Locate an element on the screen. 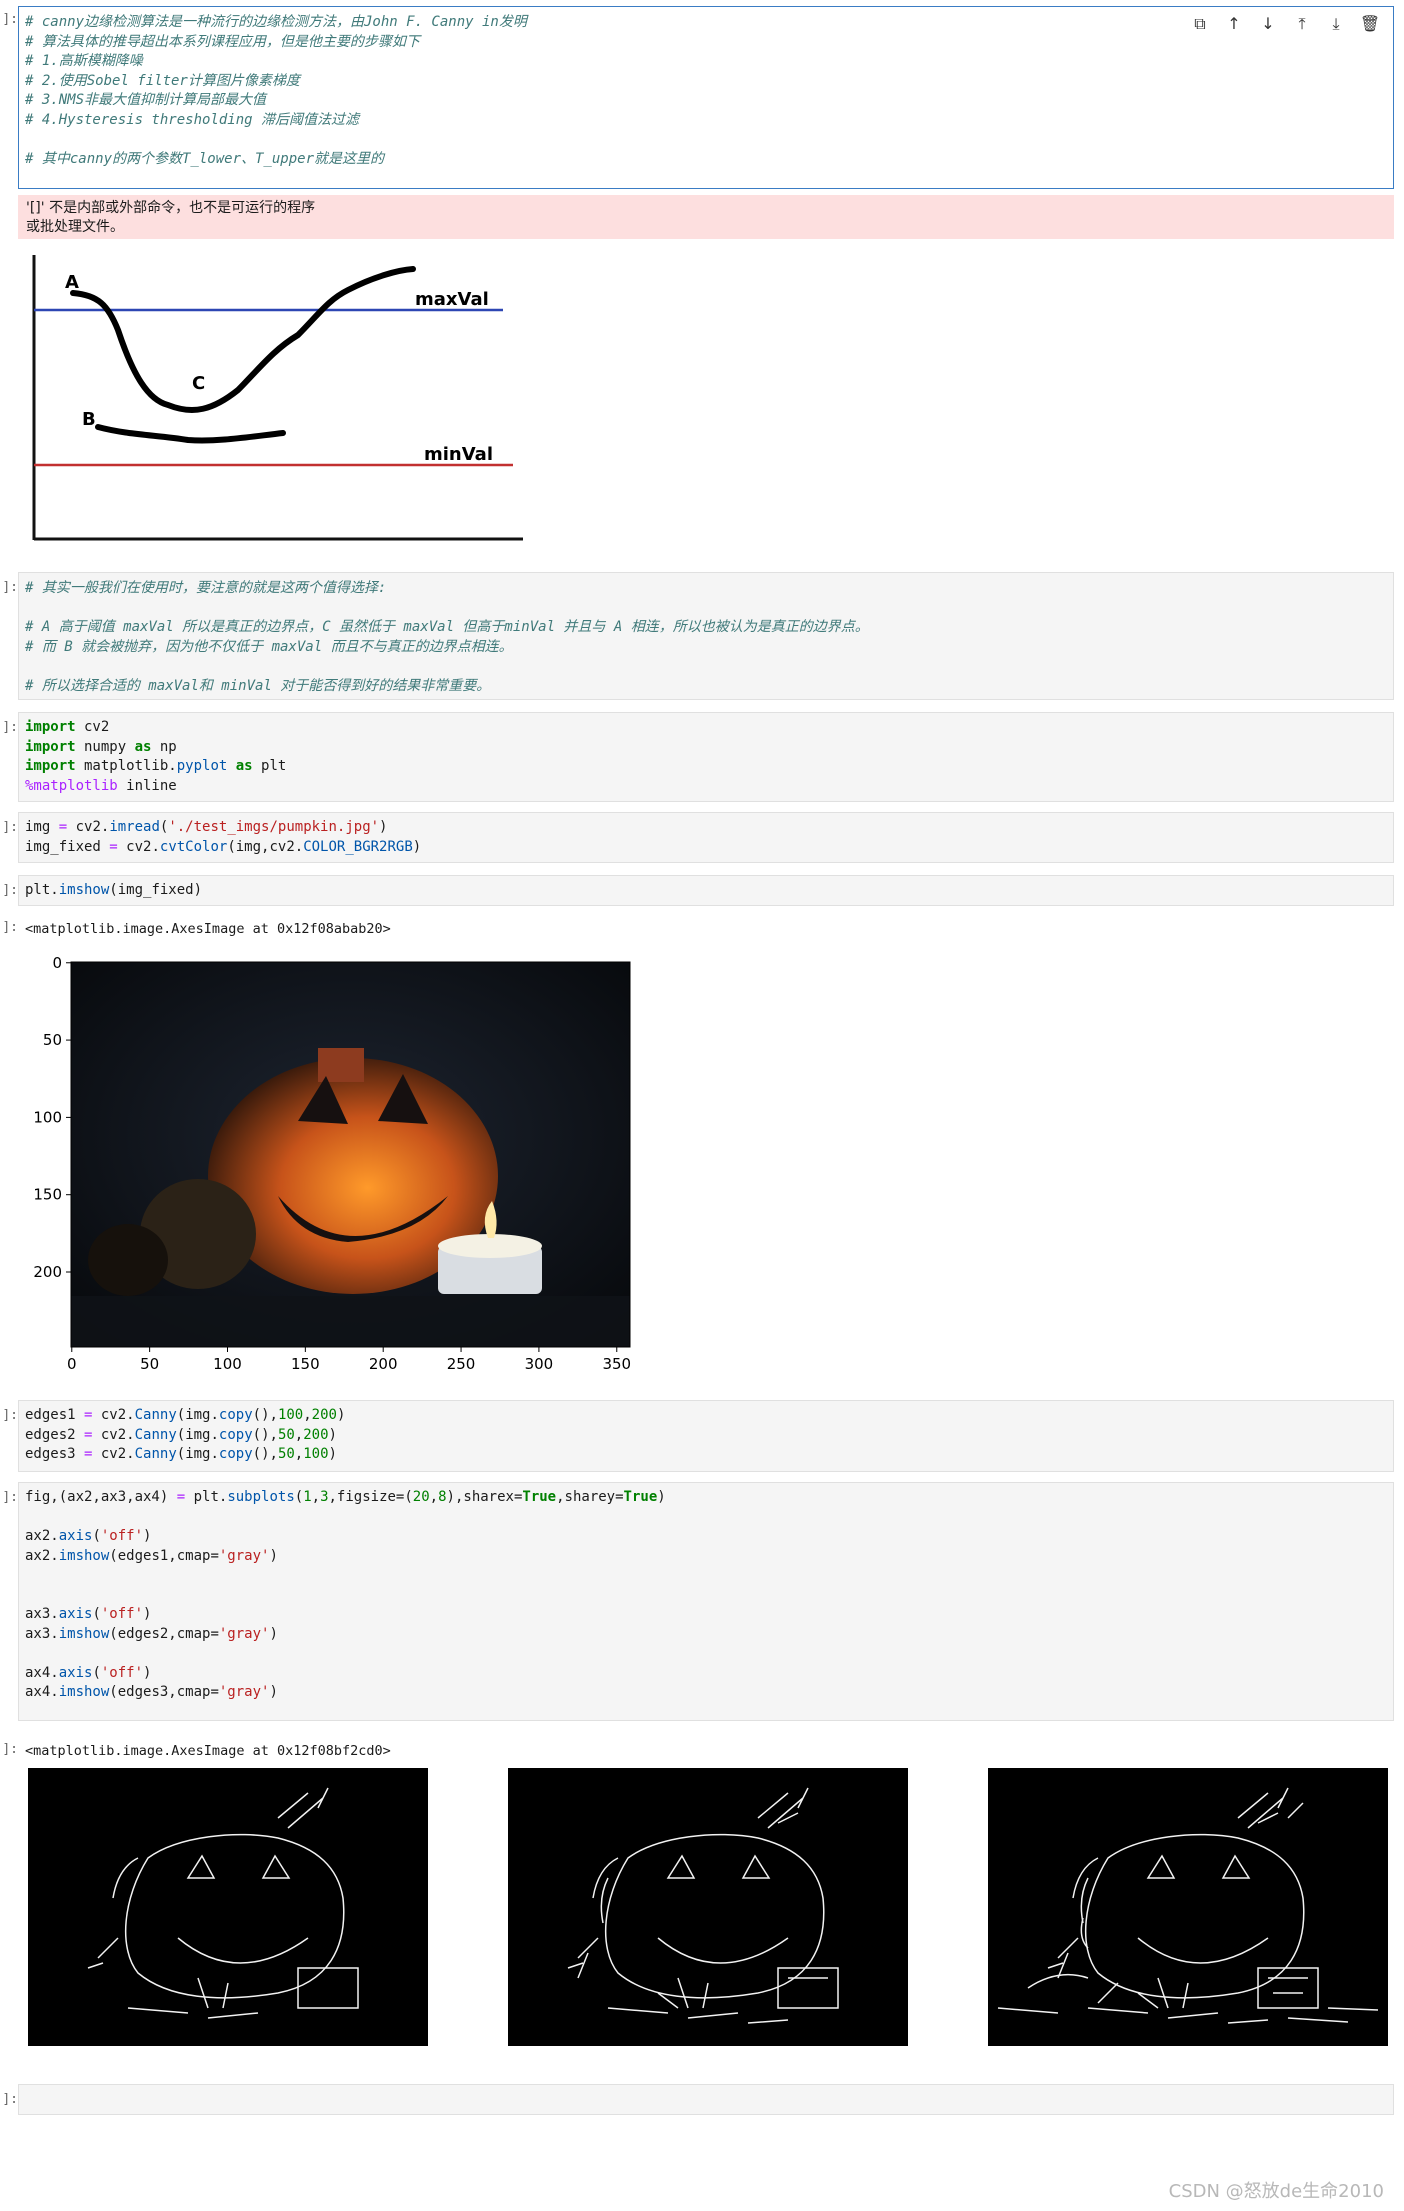  code-line: ax3.axis('off') is located at coordinates (88, 1614).